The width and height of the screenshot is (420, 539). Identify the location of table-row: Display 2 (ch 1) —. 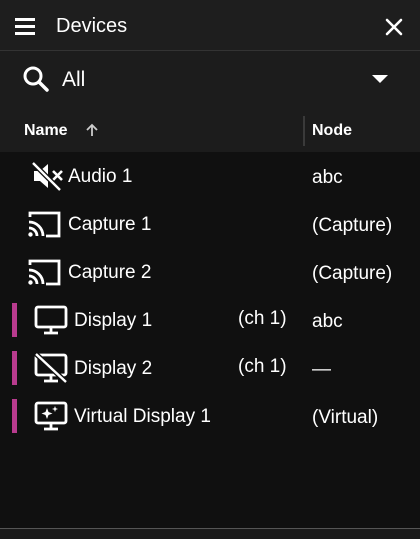
(210, 368).